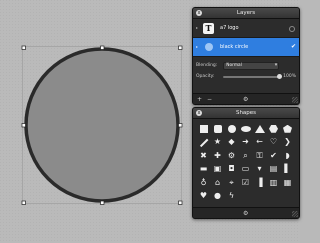 This screenshot has width=320, height=243. Describe the element at coordinates (203, 170) in the screenshot. I see `folder-icon: ▬` at that location.